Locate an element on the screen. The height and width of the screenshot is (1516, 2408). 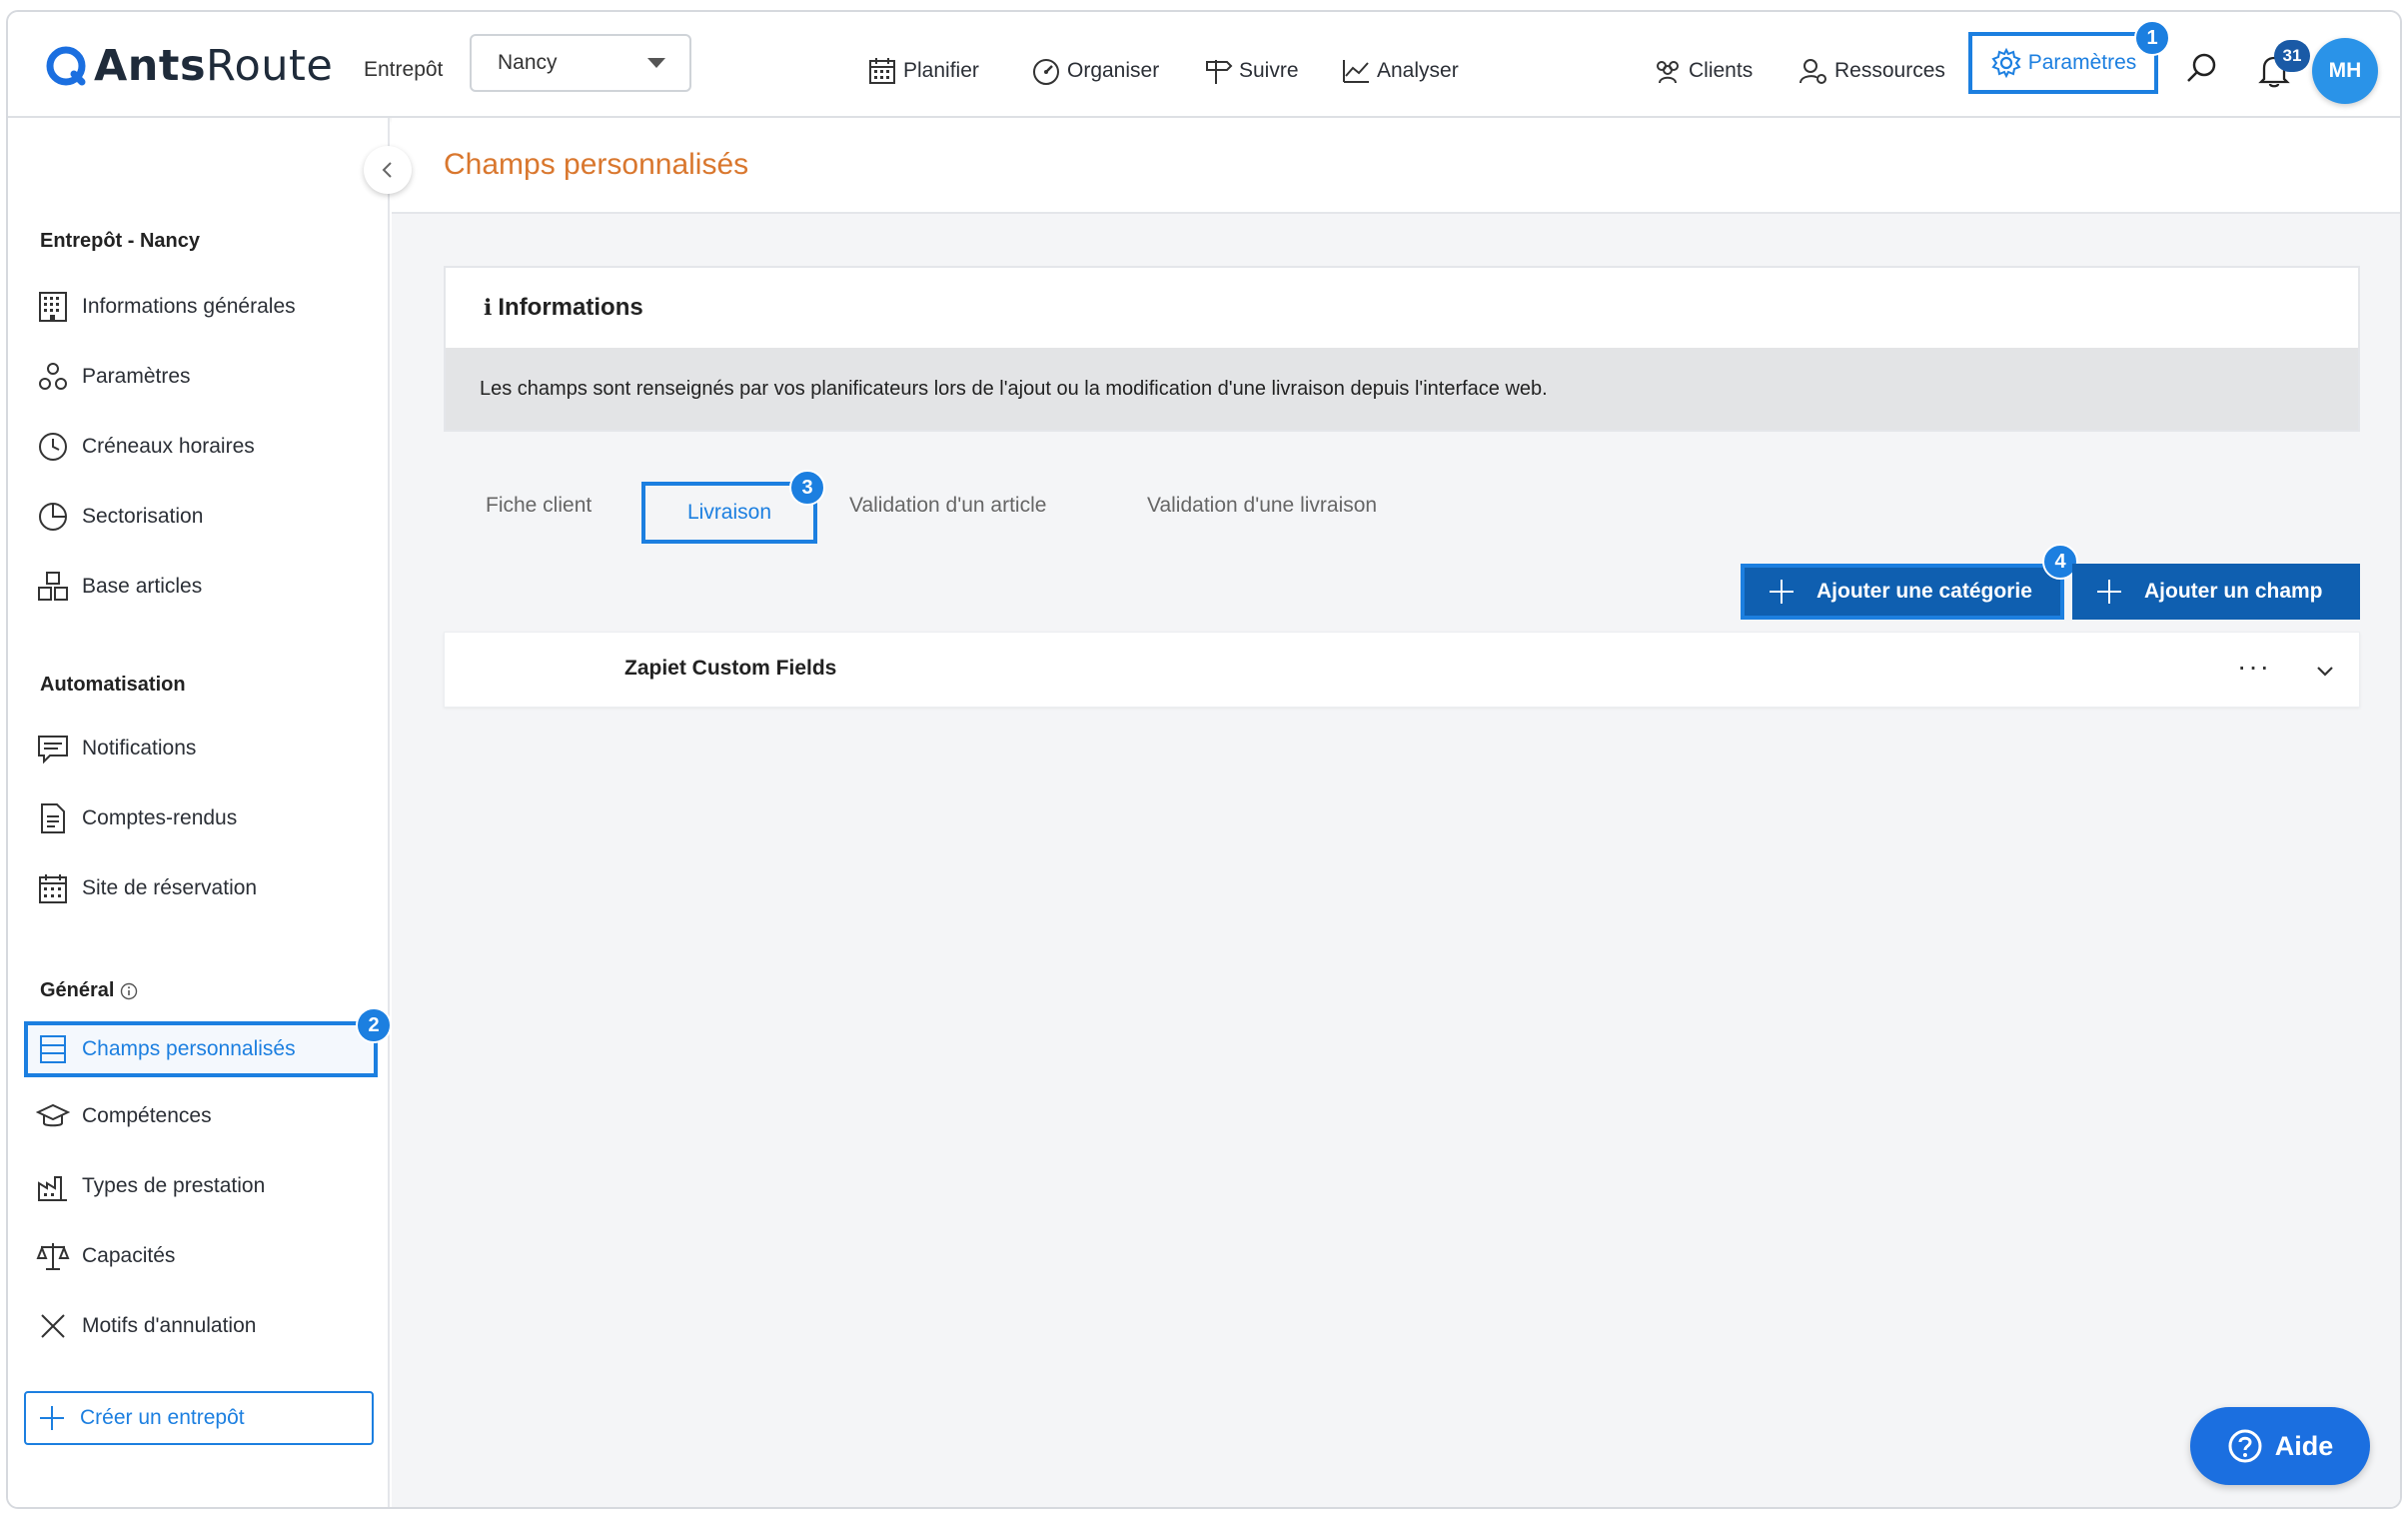
x-icon is located at coordinates (53, 1326).